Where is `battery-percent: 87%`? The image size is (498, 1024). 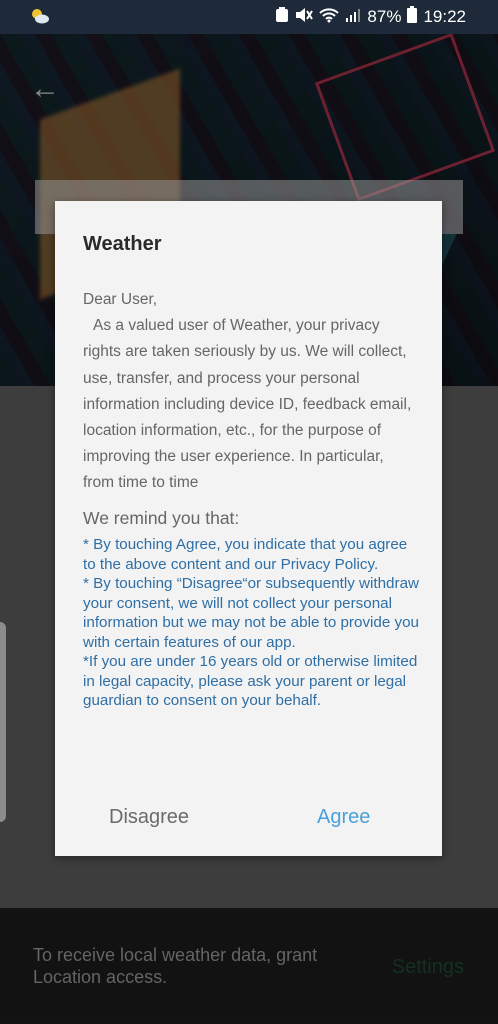
battery-percent: 87% is located at coordinates (384, 16).